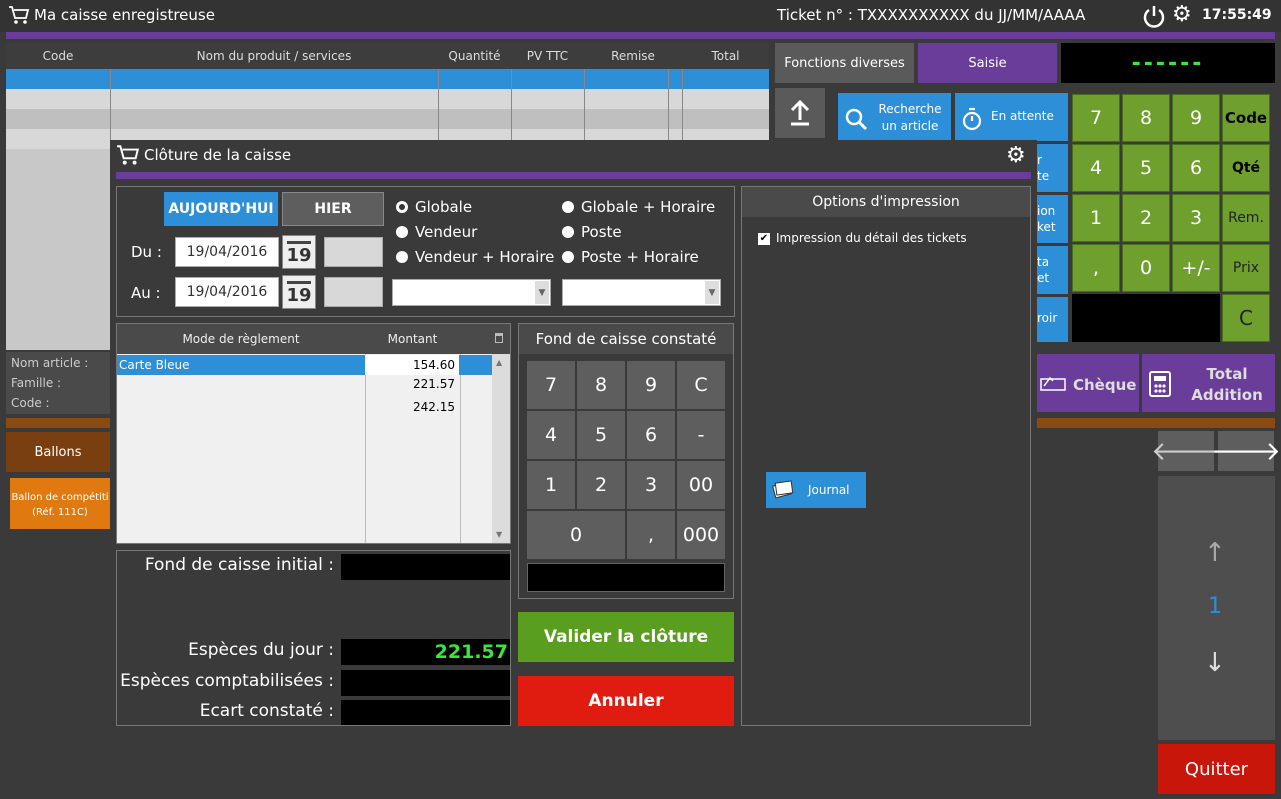 This screenshot has height=799, width=1281. What do you see at coordinates (626, 701) in the screenshot?
I see `annuler-button: Annuler` at bounding box center [626, 701].